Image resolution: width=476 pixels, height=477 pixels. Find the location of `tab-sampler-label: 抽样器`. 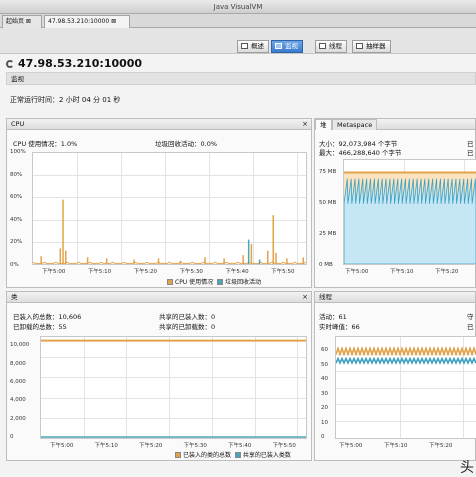

tab-sampler-label: 抽样器 is located at coordinates (376, 46).